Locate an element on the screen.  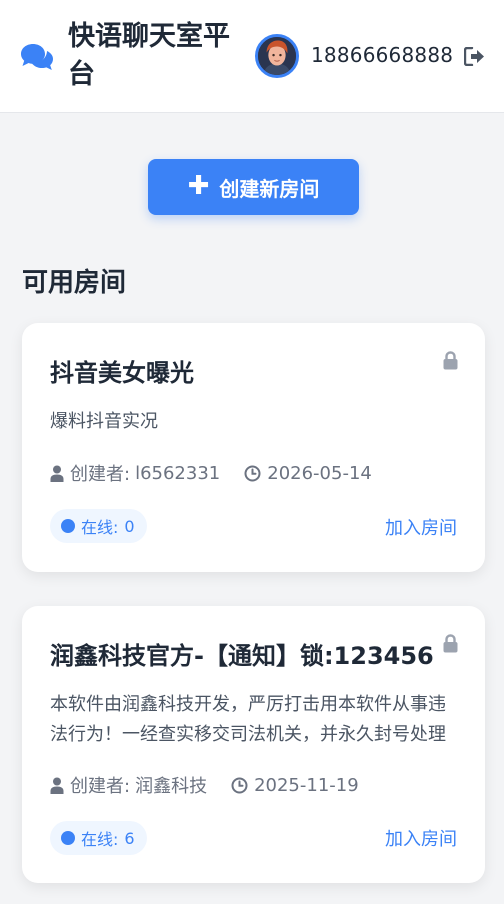
room-meta: 创建者: 润鑫科技 2025-11-19 is located at coordinates (204, 785).